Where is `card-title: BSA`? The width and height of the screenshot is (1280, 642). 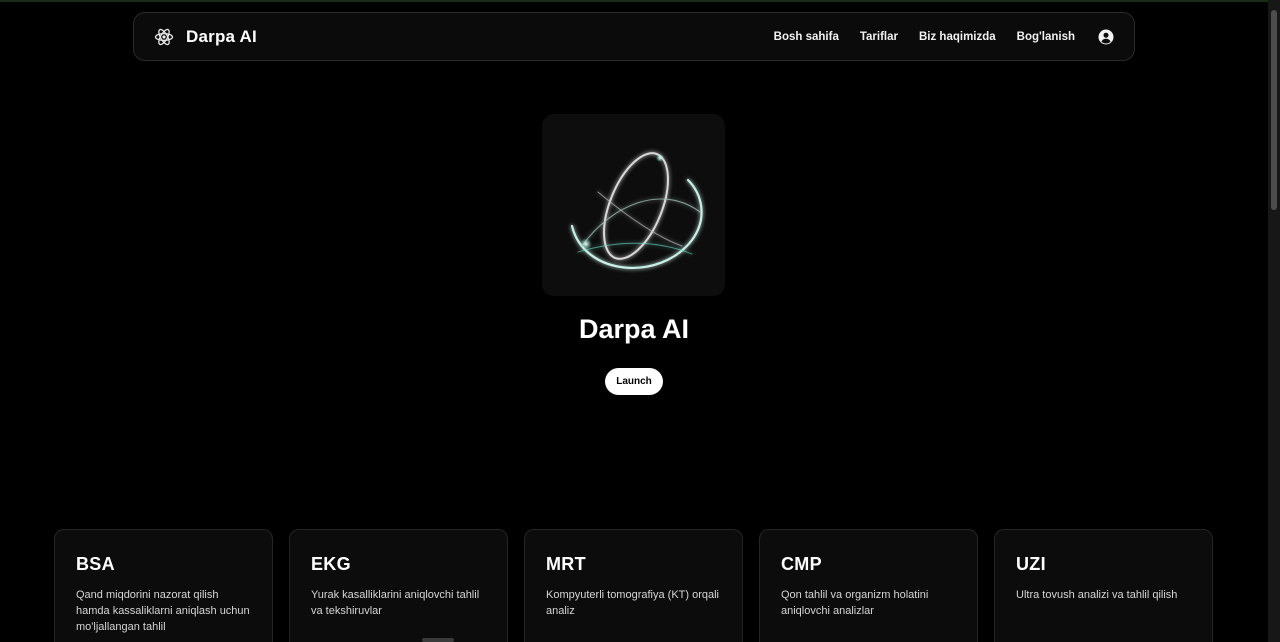
card-title: BSA is located at coordinates (95, 564).